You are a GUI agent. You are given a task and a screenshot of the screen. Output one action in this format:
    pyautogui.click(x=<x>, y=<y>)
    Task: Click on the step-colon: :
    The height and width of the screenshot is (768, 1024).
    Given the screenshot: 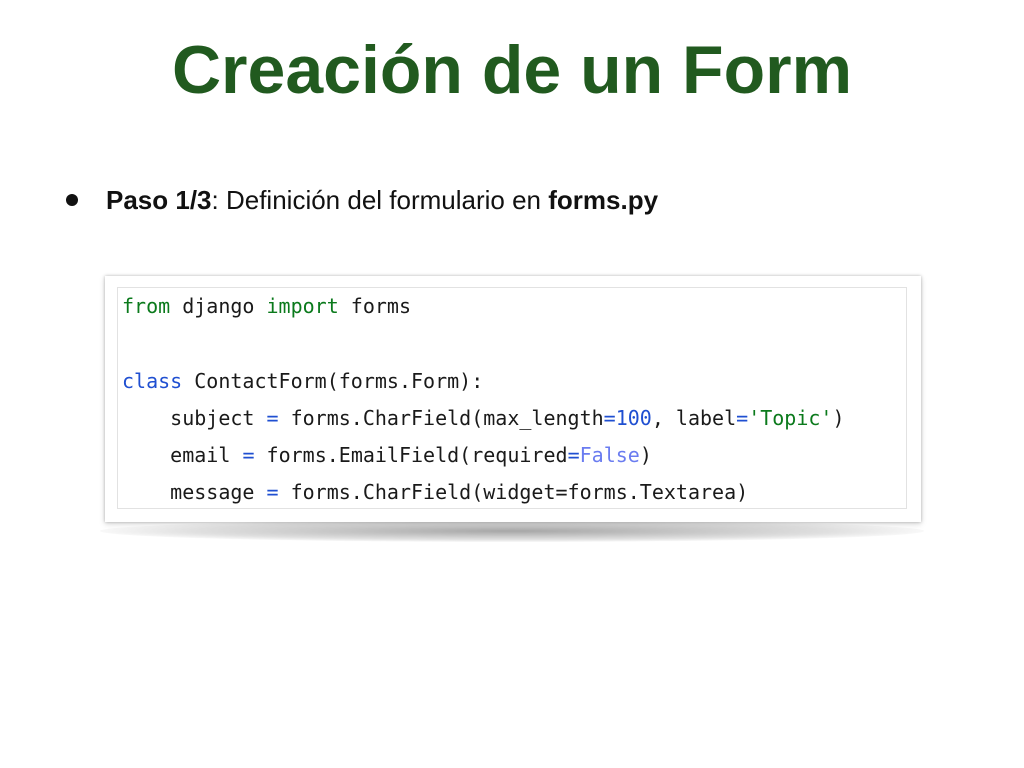 What is the action you would take?
    pyautogui.click(x=215, y=199)
    